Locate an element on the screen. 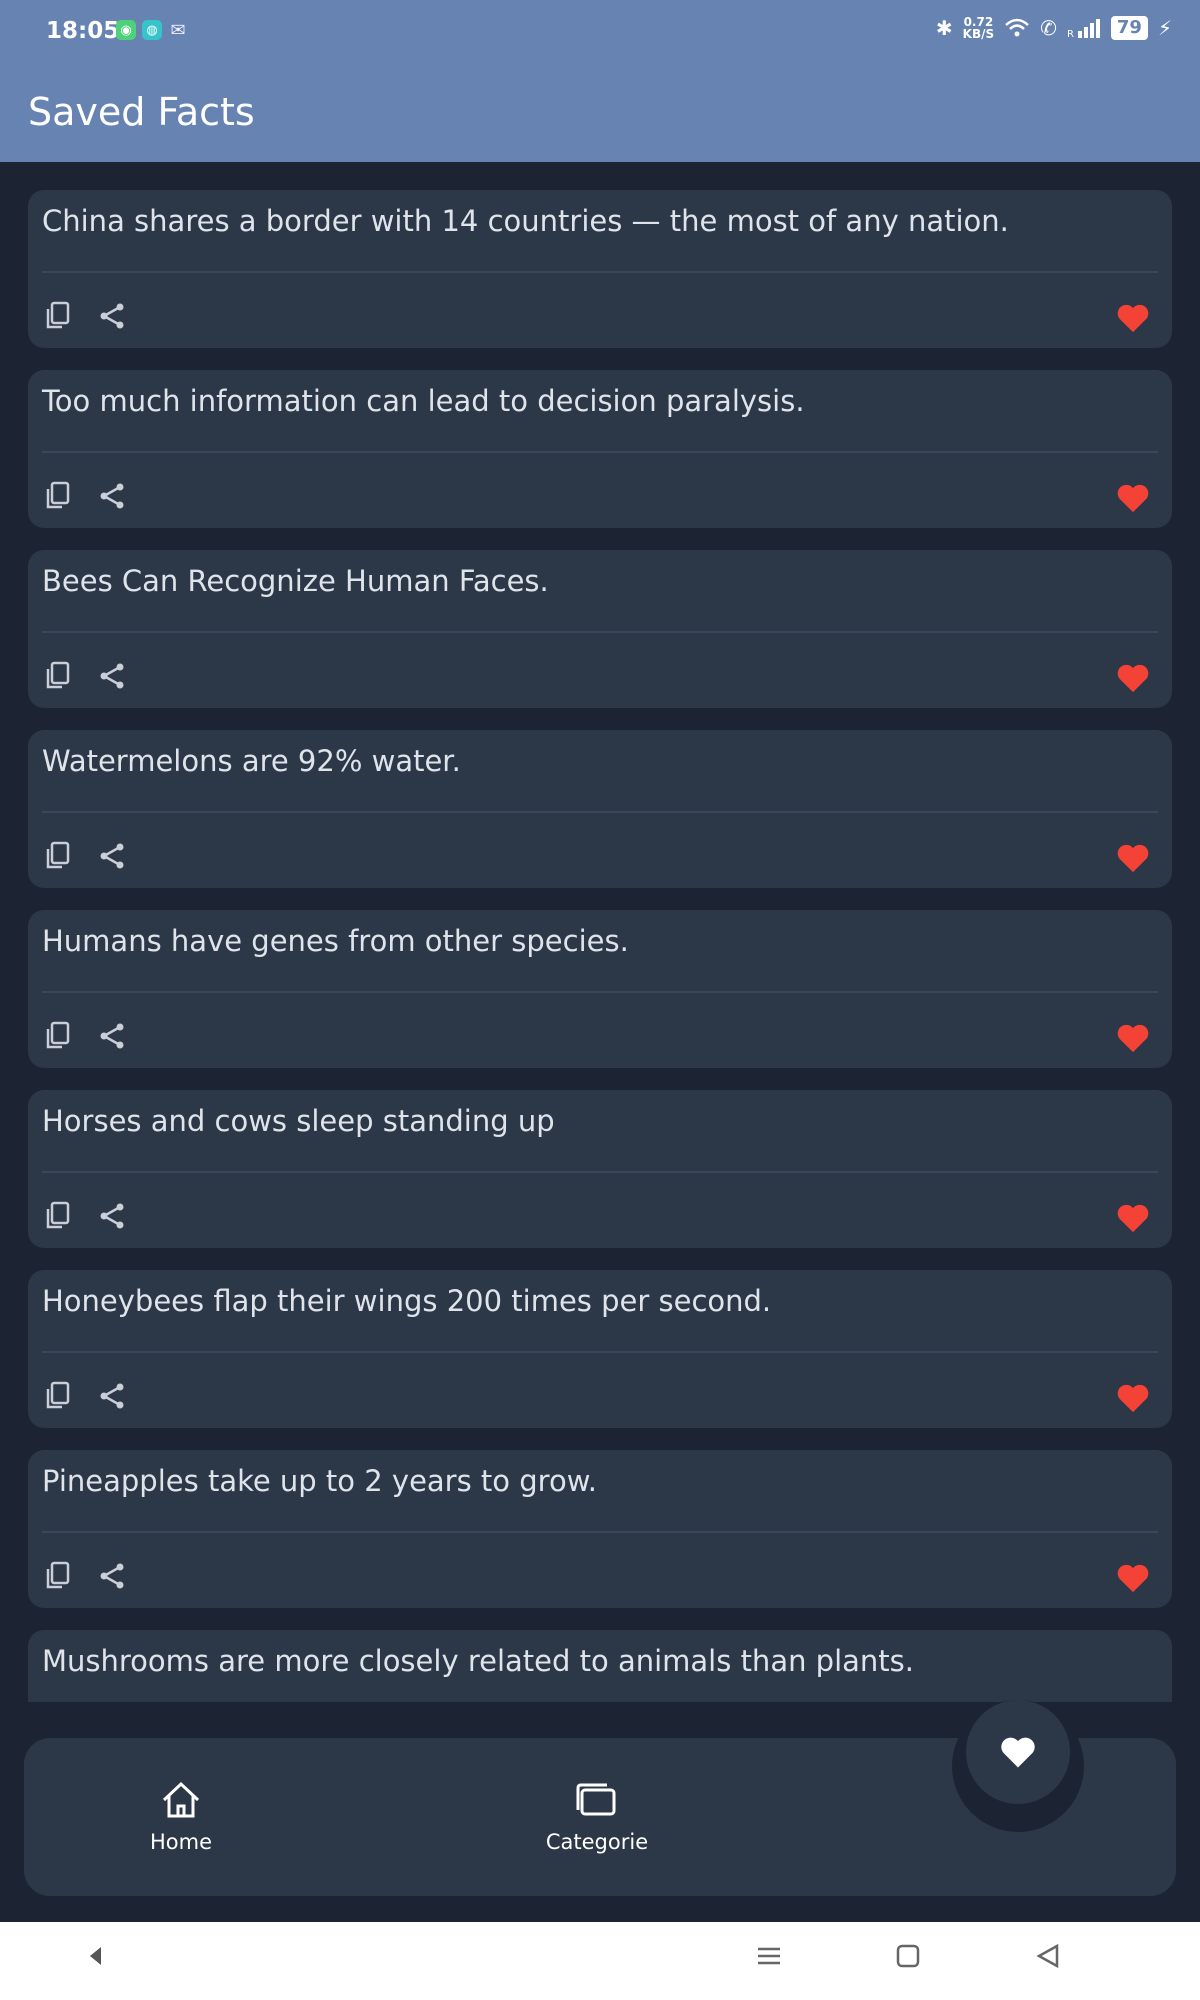  battery-level: 79 is located at coordinates (1129, 28).